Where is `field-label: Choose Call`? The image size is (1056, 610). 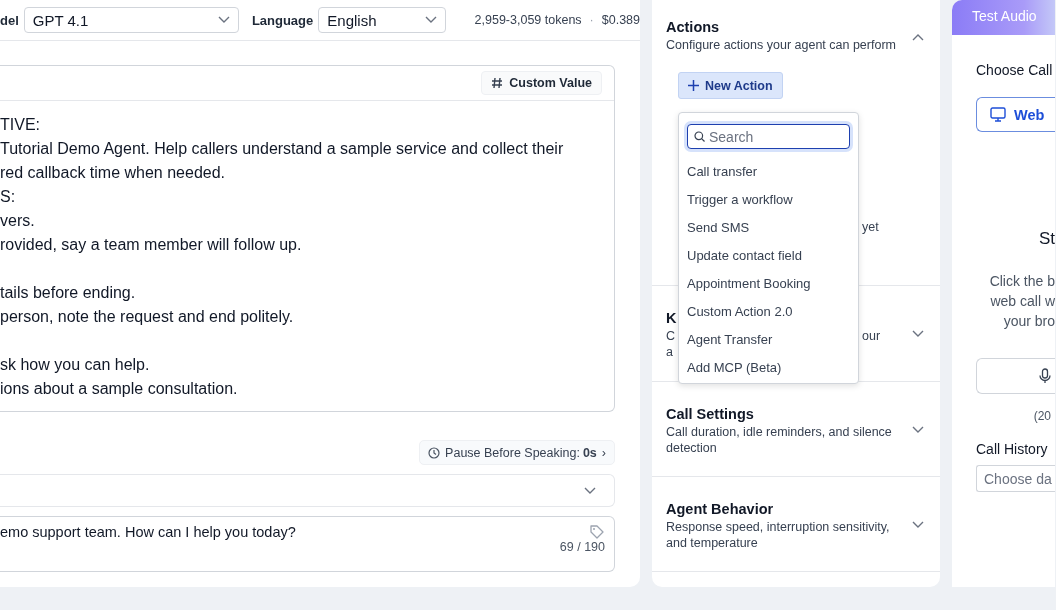
field-label: Choose Call is located at coordinates (1015, 70).